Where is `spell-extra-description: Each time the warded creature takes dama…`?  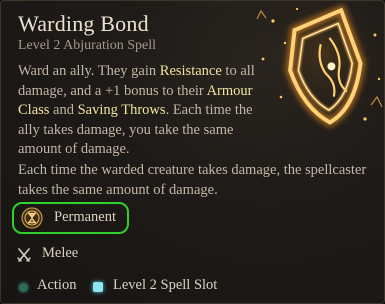
spell-extra-description: Each time the warded creature takes dama… is located at coordinates (192, 180).